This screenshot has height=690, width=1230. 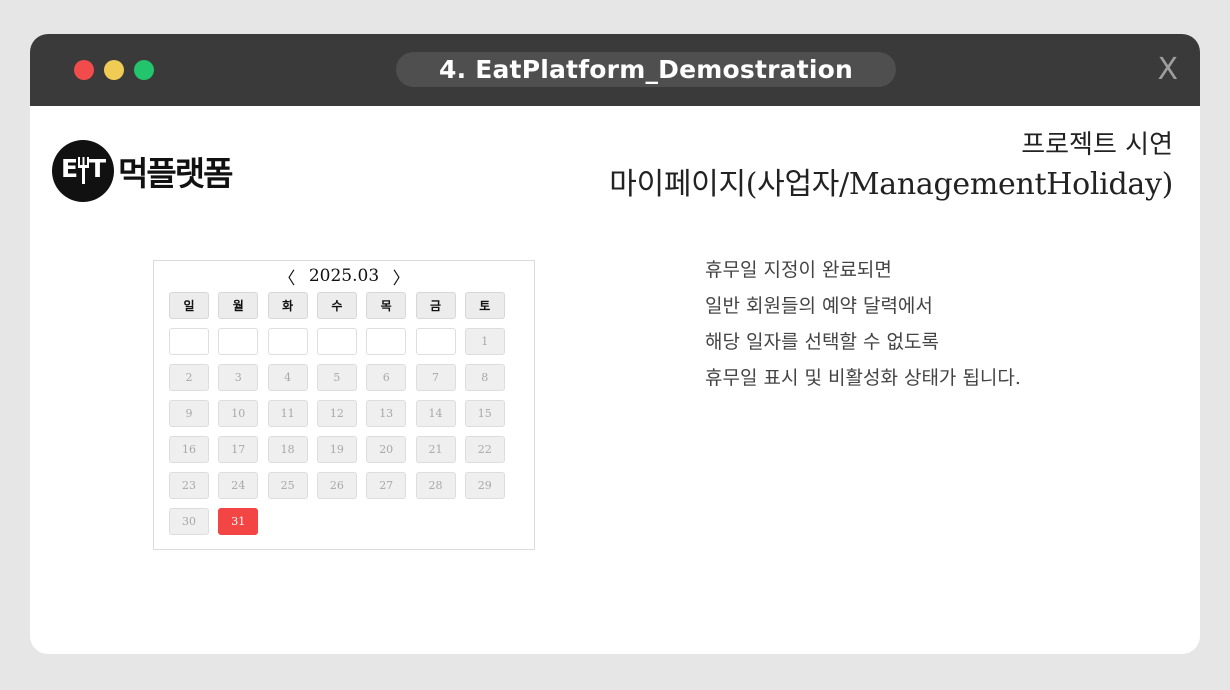 What do you see at coordinates (435, 305) in the screenshot?
I see `weekday-header: 금` at bounding box center [435, 305].